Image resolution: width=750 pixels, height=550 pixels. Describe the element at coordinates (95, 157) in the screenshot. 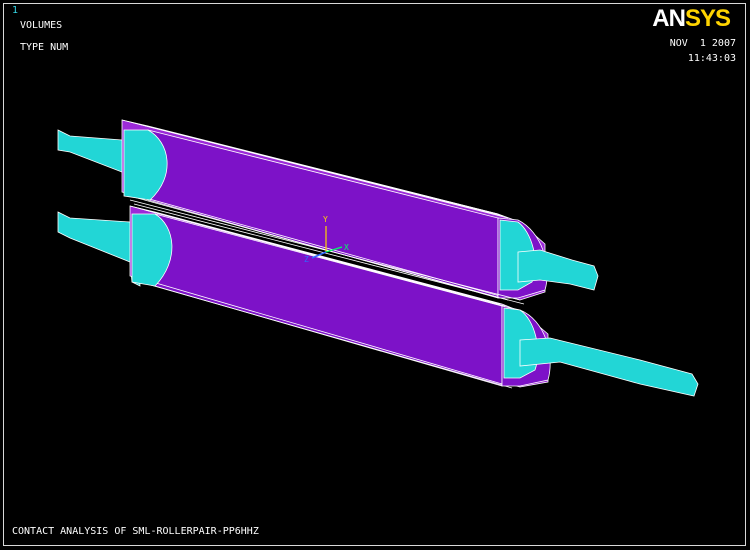

I see `upper-left-shaft` at that location.